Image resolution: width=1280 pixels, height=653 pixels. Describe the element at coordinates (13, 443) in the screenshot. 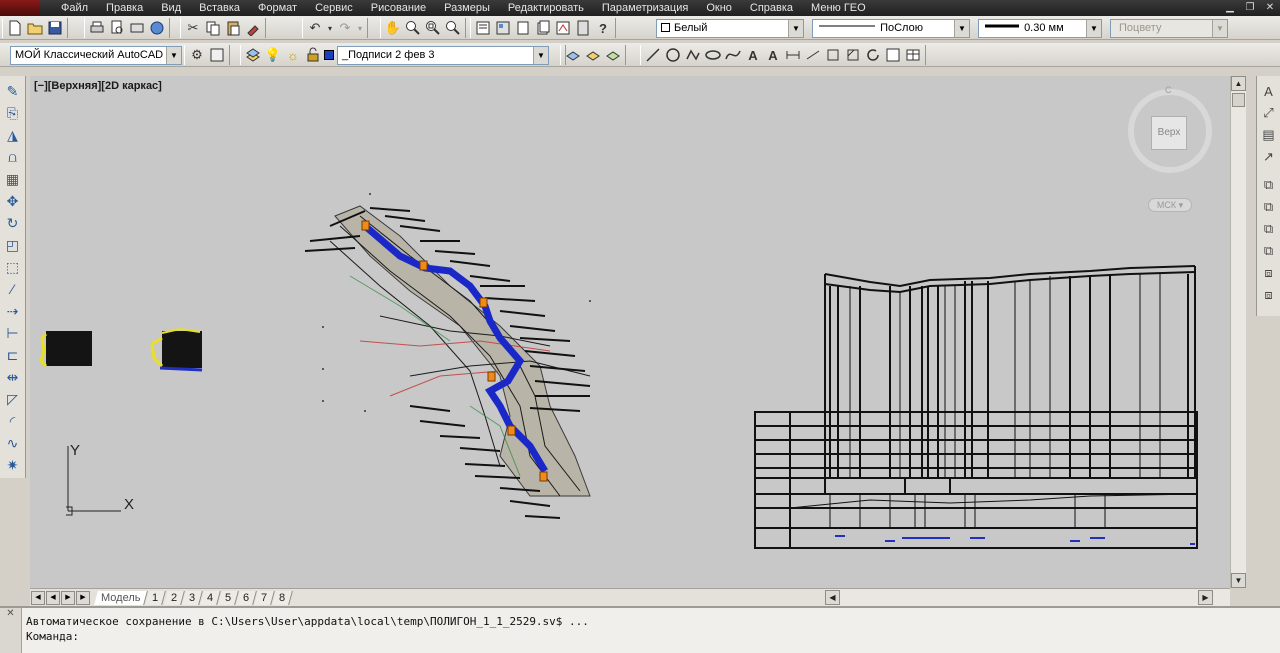

I see `blend-icon: ∿` at that location.